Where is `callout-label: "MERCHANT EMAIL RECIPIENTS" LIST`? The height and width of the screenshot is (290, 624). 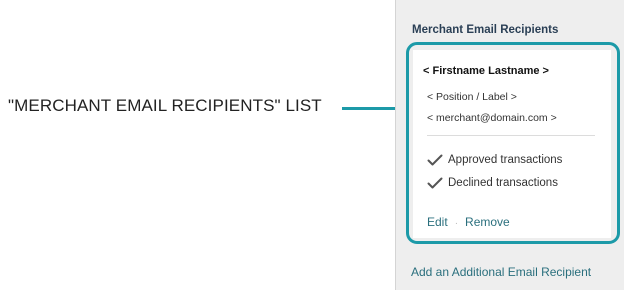 callout-label: "MERCHANT EMAIL RECIPIENTS" LIST is located at coordinates (165, 105).